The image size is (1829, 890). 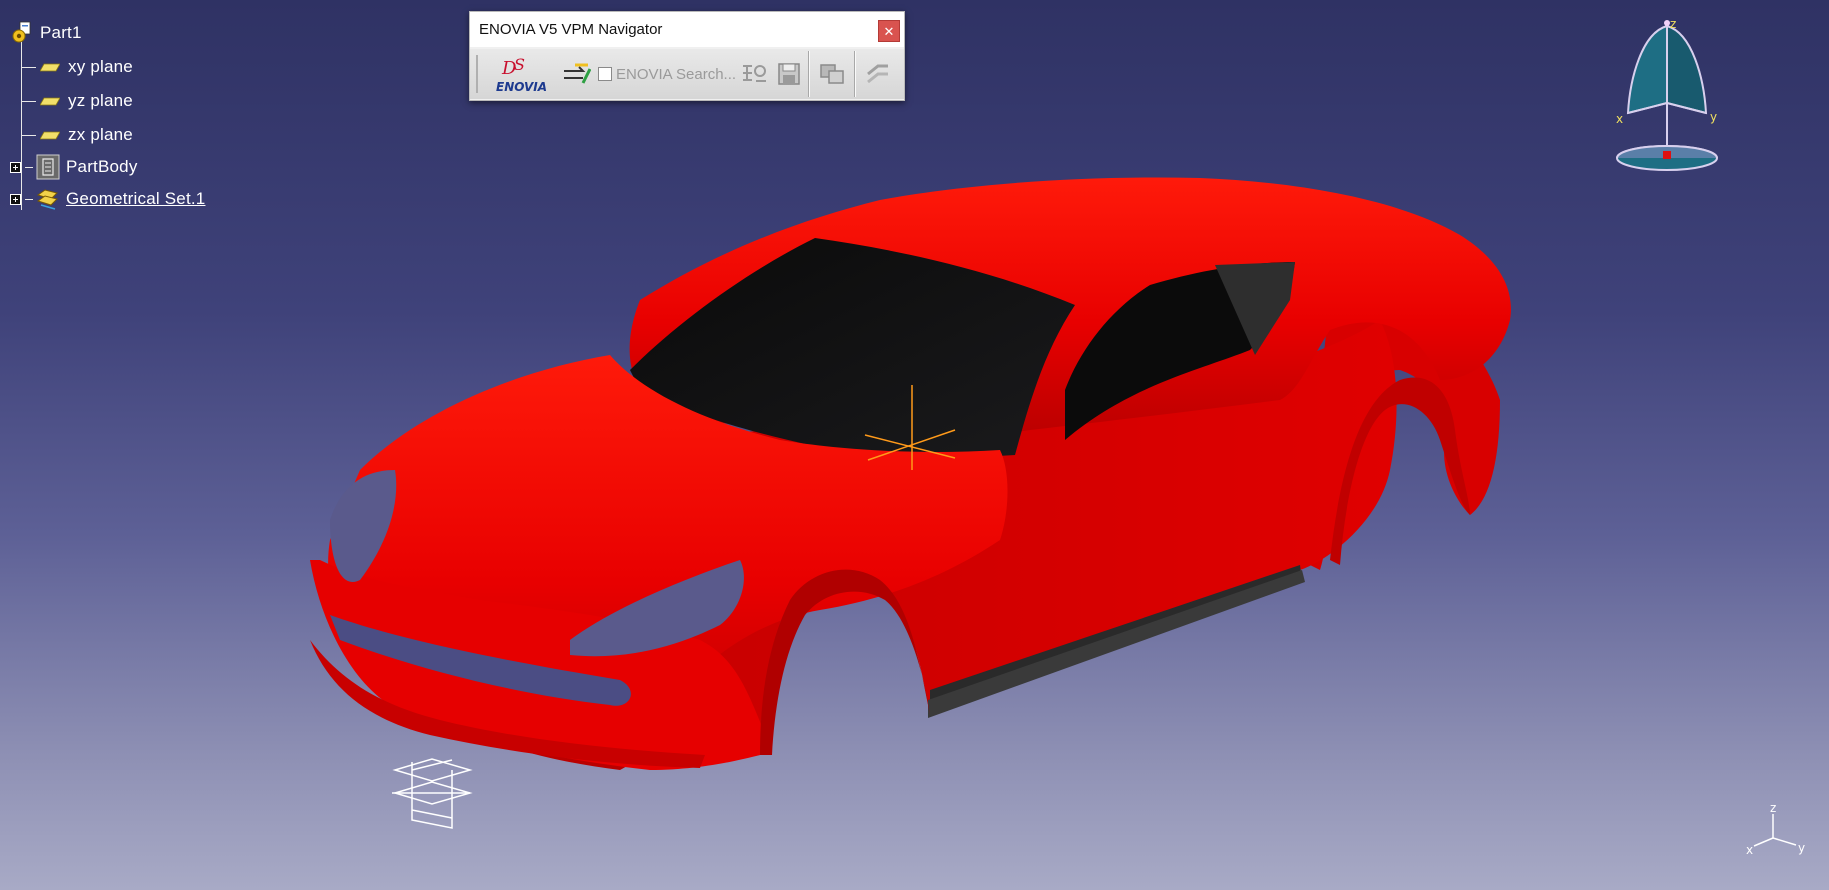 What do you see at coordinates (687, 29) in the screenshot?
I see `toolbar-titlebar: ENOVIA V5 VPM Navigator` at bounding box center [687, 29].